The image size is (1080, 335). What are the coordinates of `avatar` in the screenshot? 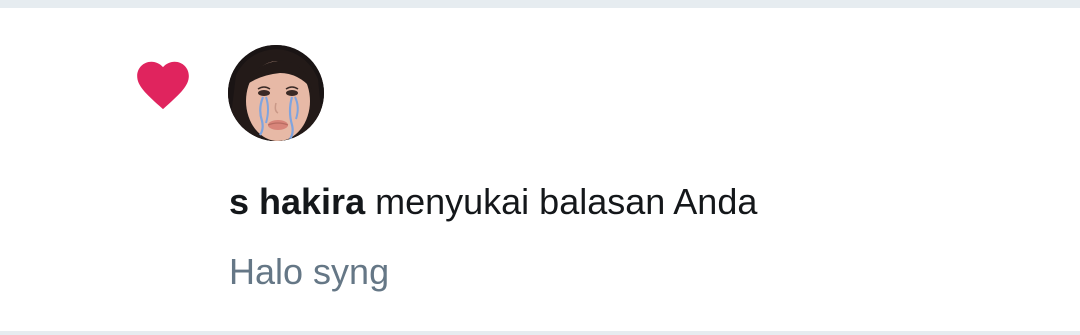 It's located at (276, 93).